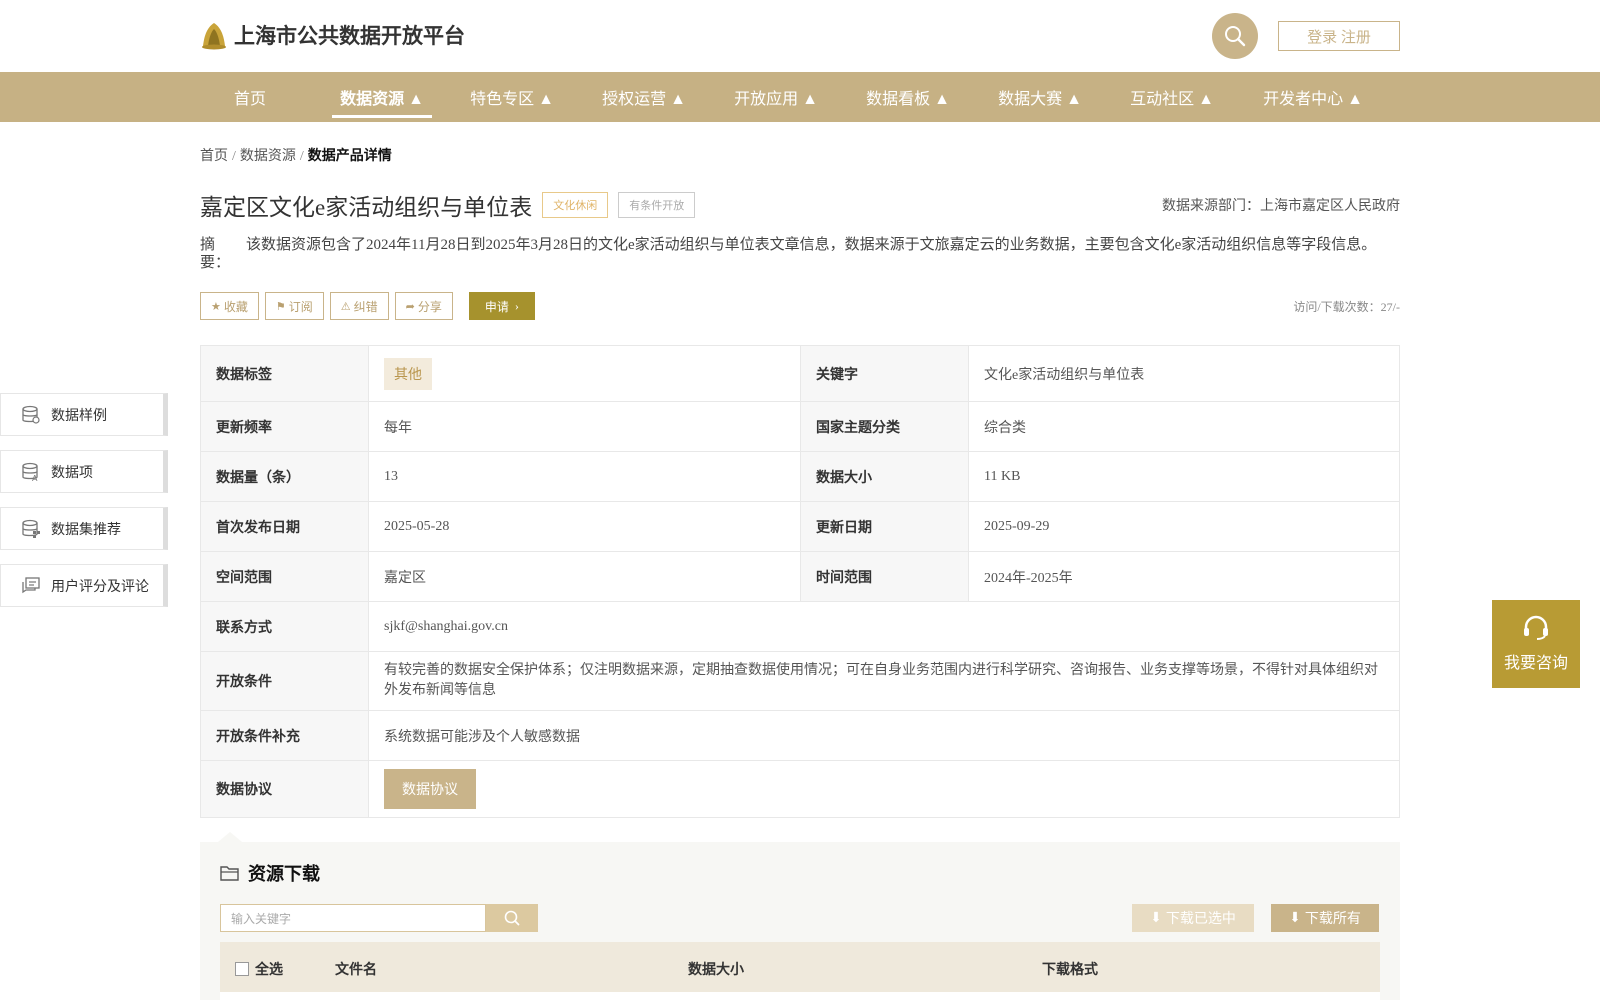 The height and width of the screenshot is (1000, 1600). Describe the element at coordinates (284, 789) in the screenshot. I see `info-label: 数据协议` at that location.